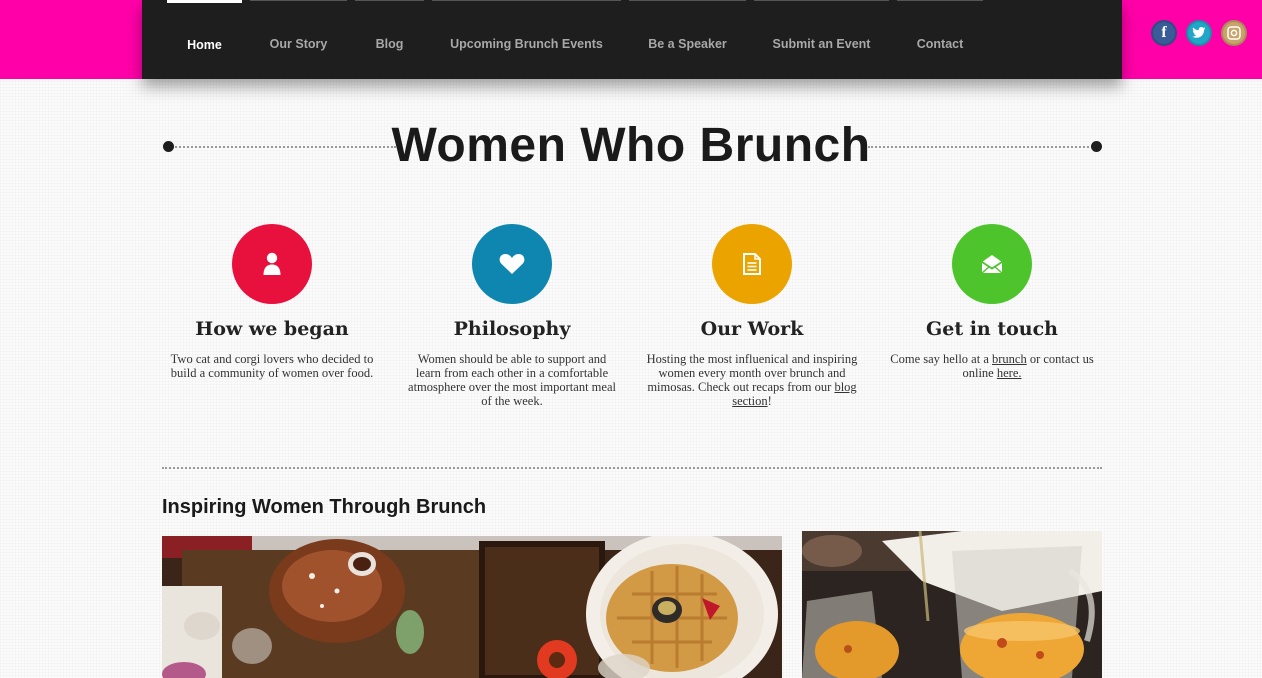 This screenshot has height=678, width=1262. What do you see at coordinates (1164, 33) in the screenshot?
I see `facebook-icon: f` at bounding box center [1164, 33].